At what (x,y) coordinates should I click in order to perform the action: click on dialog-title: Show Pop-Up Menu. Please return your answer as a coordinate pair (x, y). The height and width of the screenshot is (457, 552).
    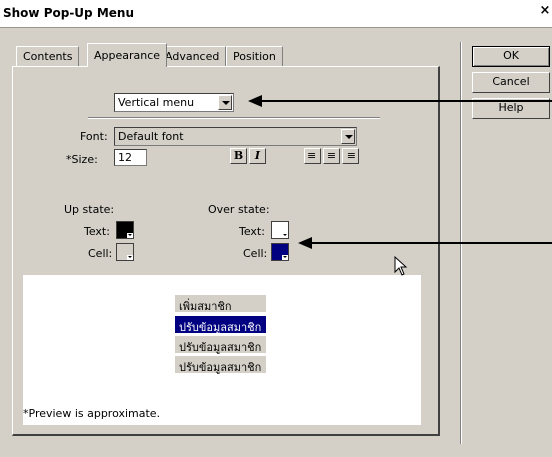
    Looking at the image, I should click on (68, 13).